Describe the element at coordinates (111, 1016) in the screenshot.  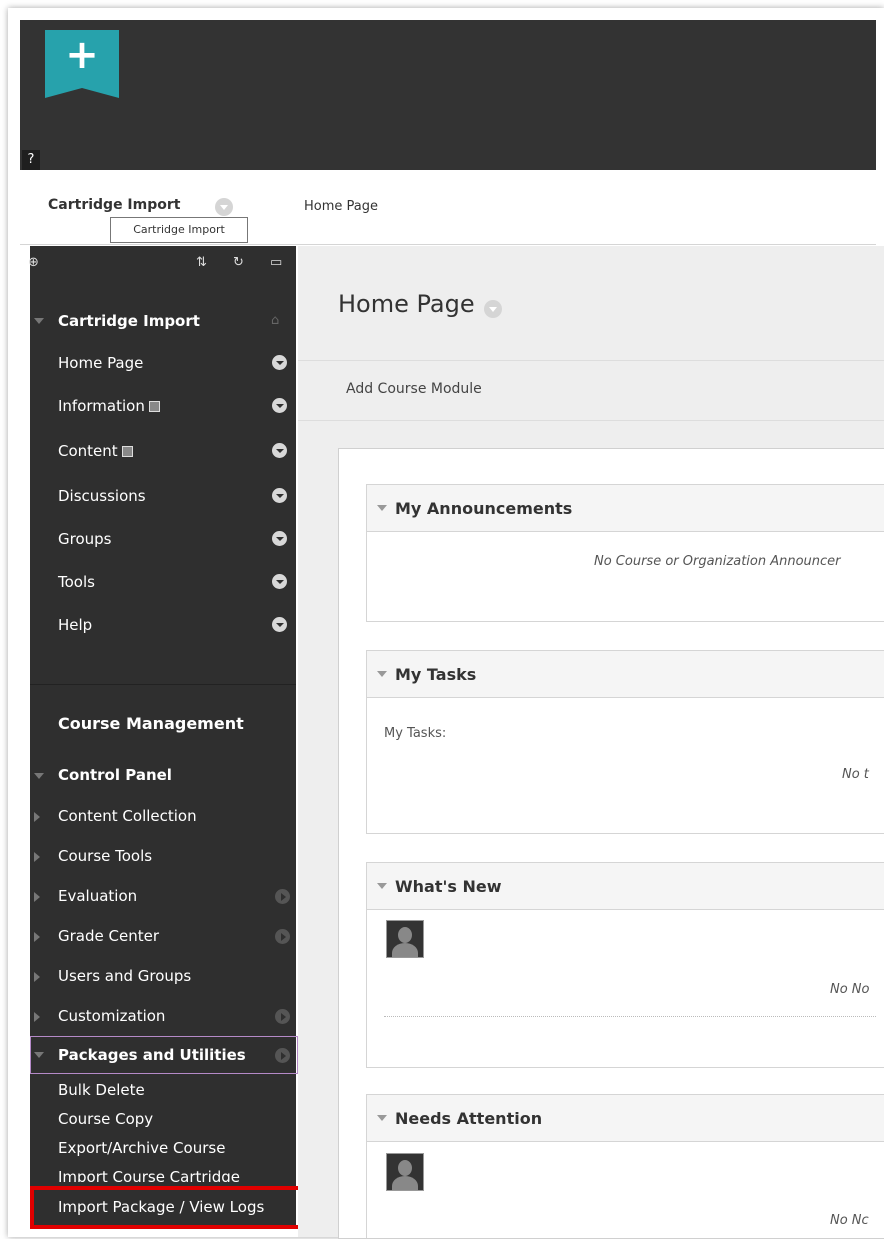
I see `cp-item-customization: Customization` at that location.